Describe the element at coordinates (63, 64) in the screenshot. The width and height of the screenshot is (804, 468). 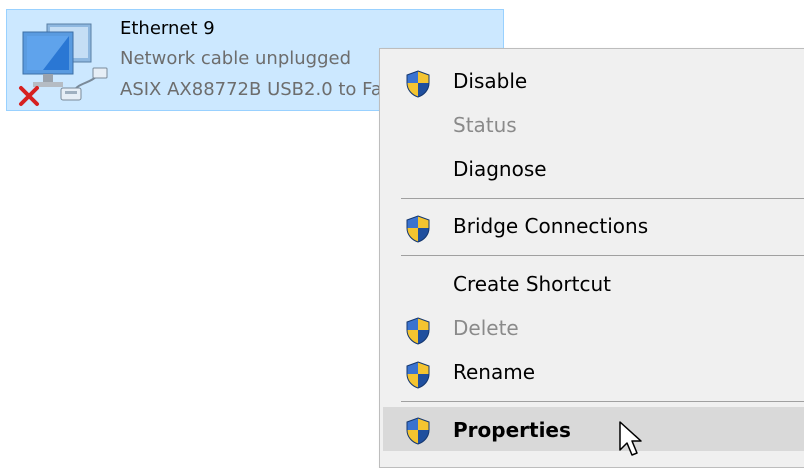
I see `network-adapter-disconnected-icon` at that location.